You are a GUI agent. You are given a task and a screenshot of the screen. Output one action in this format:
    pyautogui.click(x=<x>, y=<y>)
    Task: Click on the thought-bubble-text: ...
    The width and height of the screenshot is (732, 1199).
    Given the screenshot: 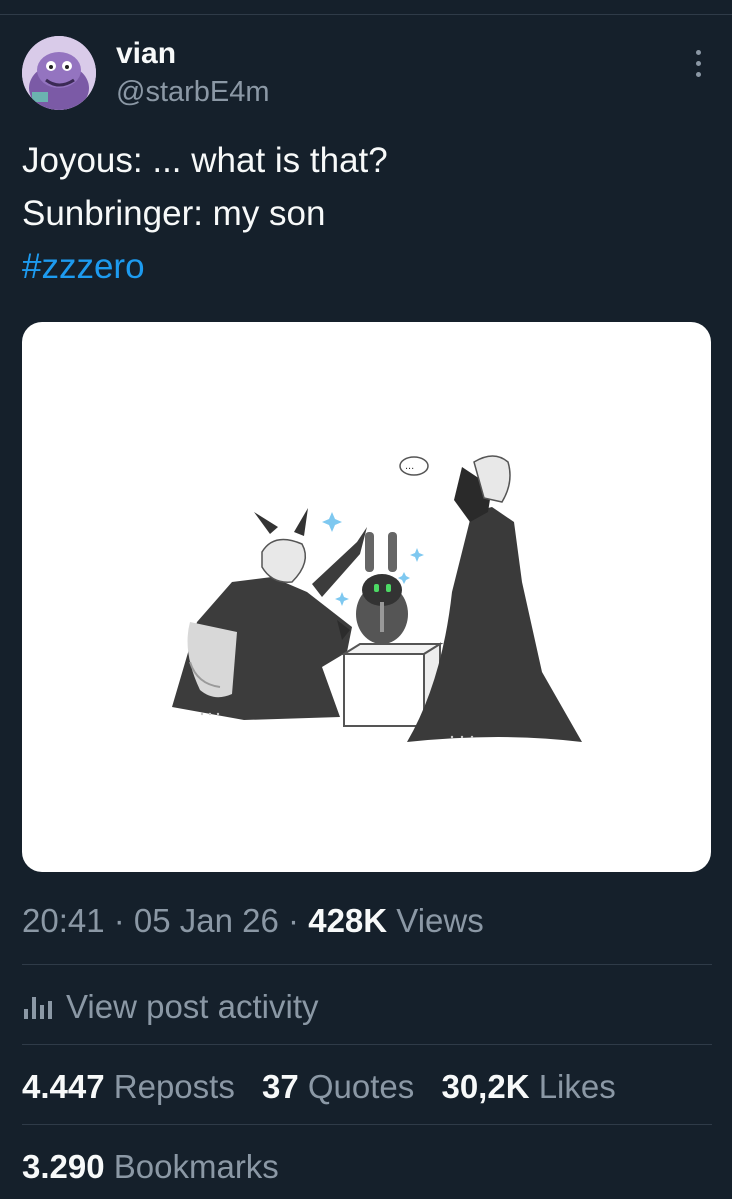 What is the action you would take?
    pyautogui.click(x=409, y=466)
    